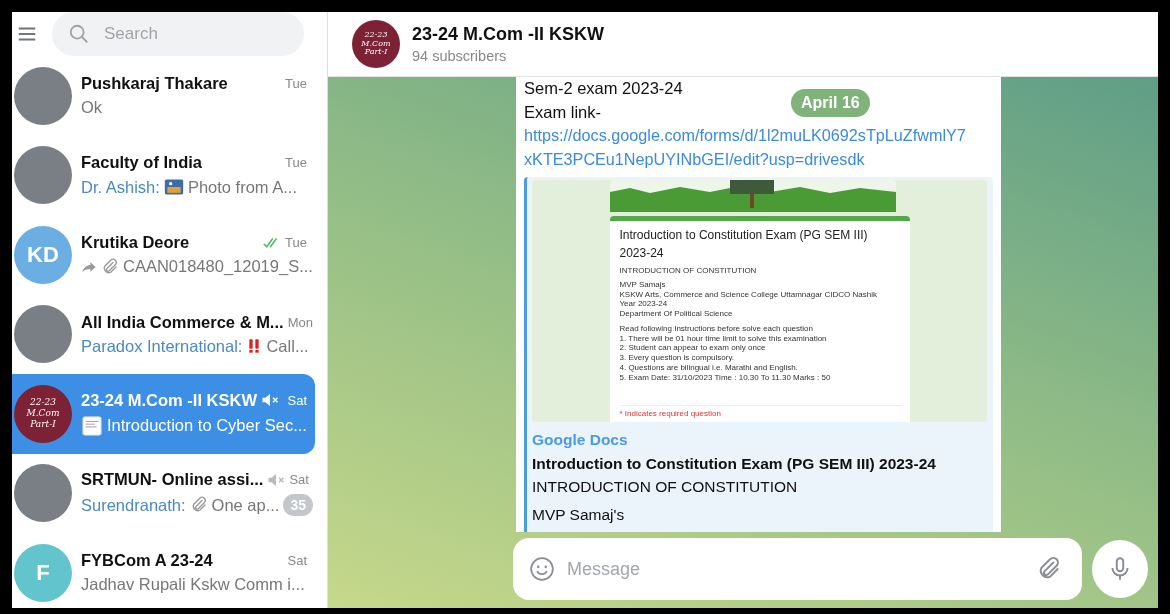 This screenshot has width=1170, height=614. I want to click on form-text: Department Of Political Science, so click(676, 314).